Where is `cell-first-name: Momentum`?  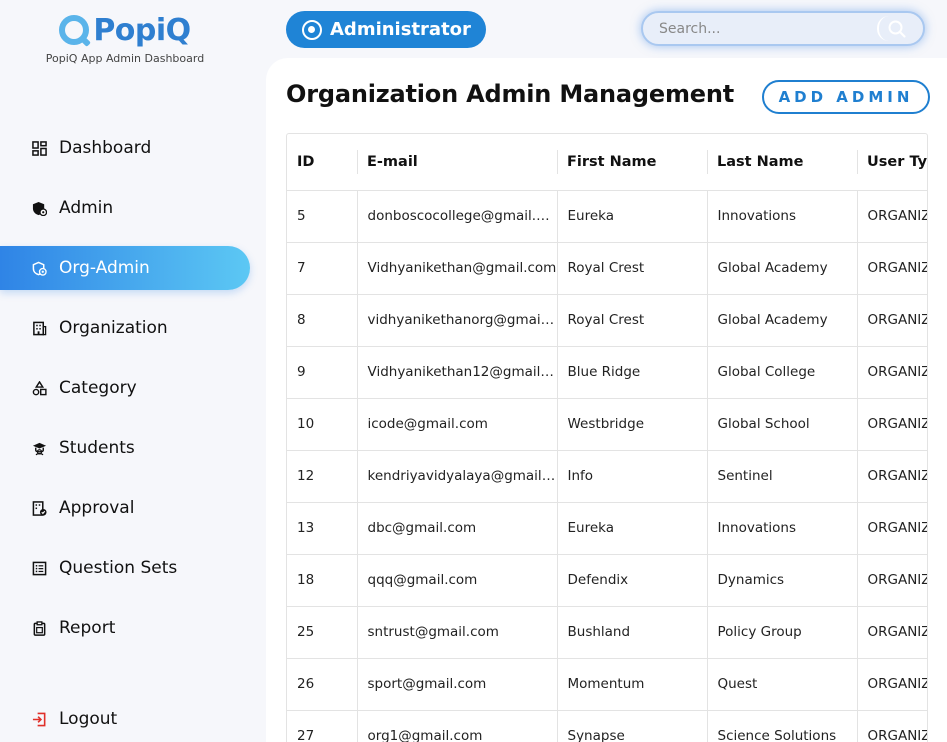
cell-first-name: Momentum is located at coordinates (632, 684).